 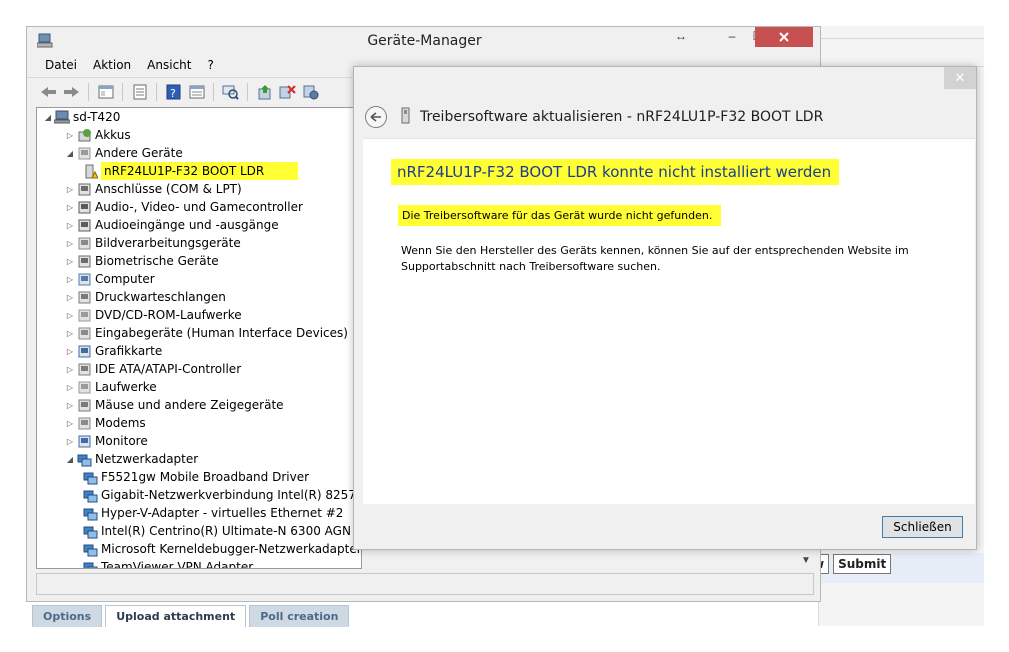 I want to click on forward-arrow-icon, so click(x=71, y=91).